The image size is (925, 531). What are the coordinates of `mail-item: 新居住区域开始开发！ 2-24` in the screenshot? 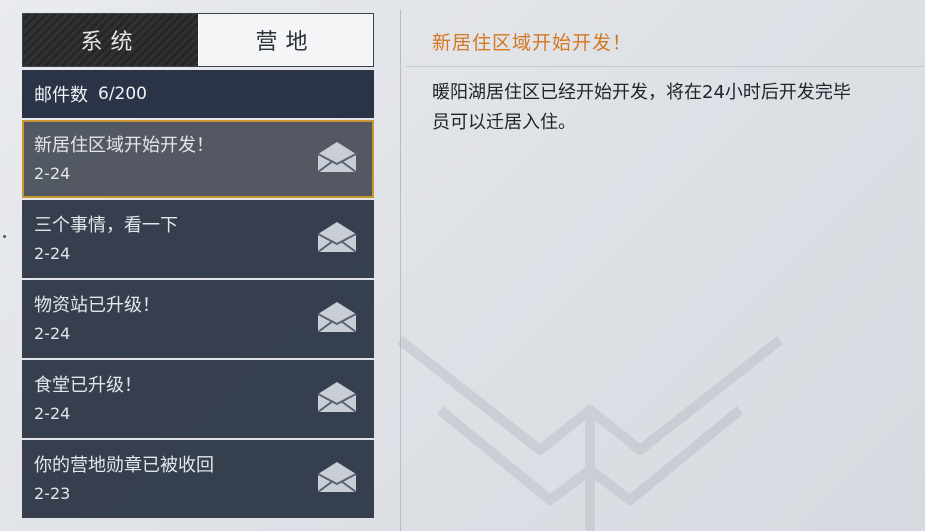 It's located at (198, 159).